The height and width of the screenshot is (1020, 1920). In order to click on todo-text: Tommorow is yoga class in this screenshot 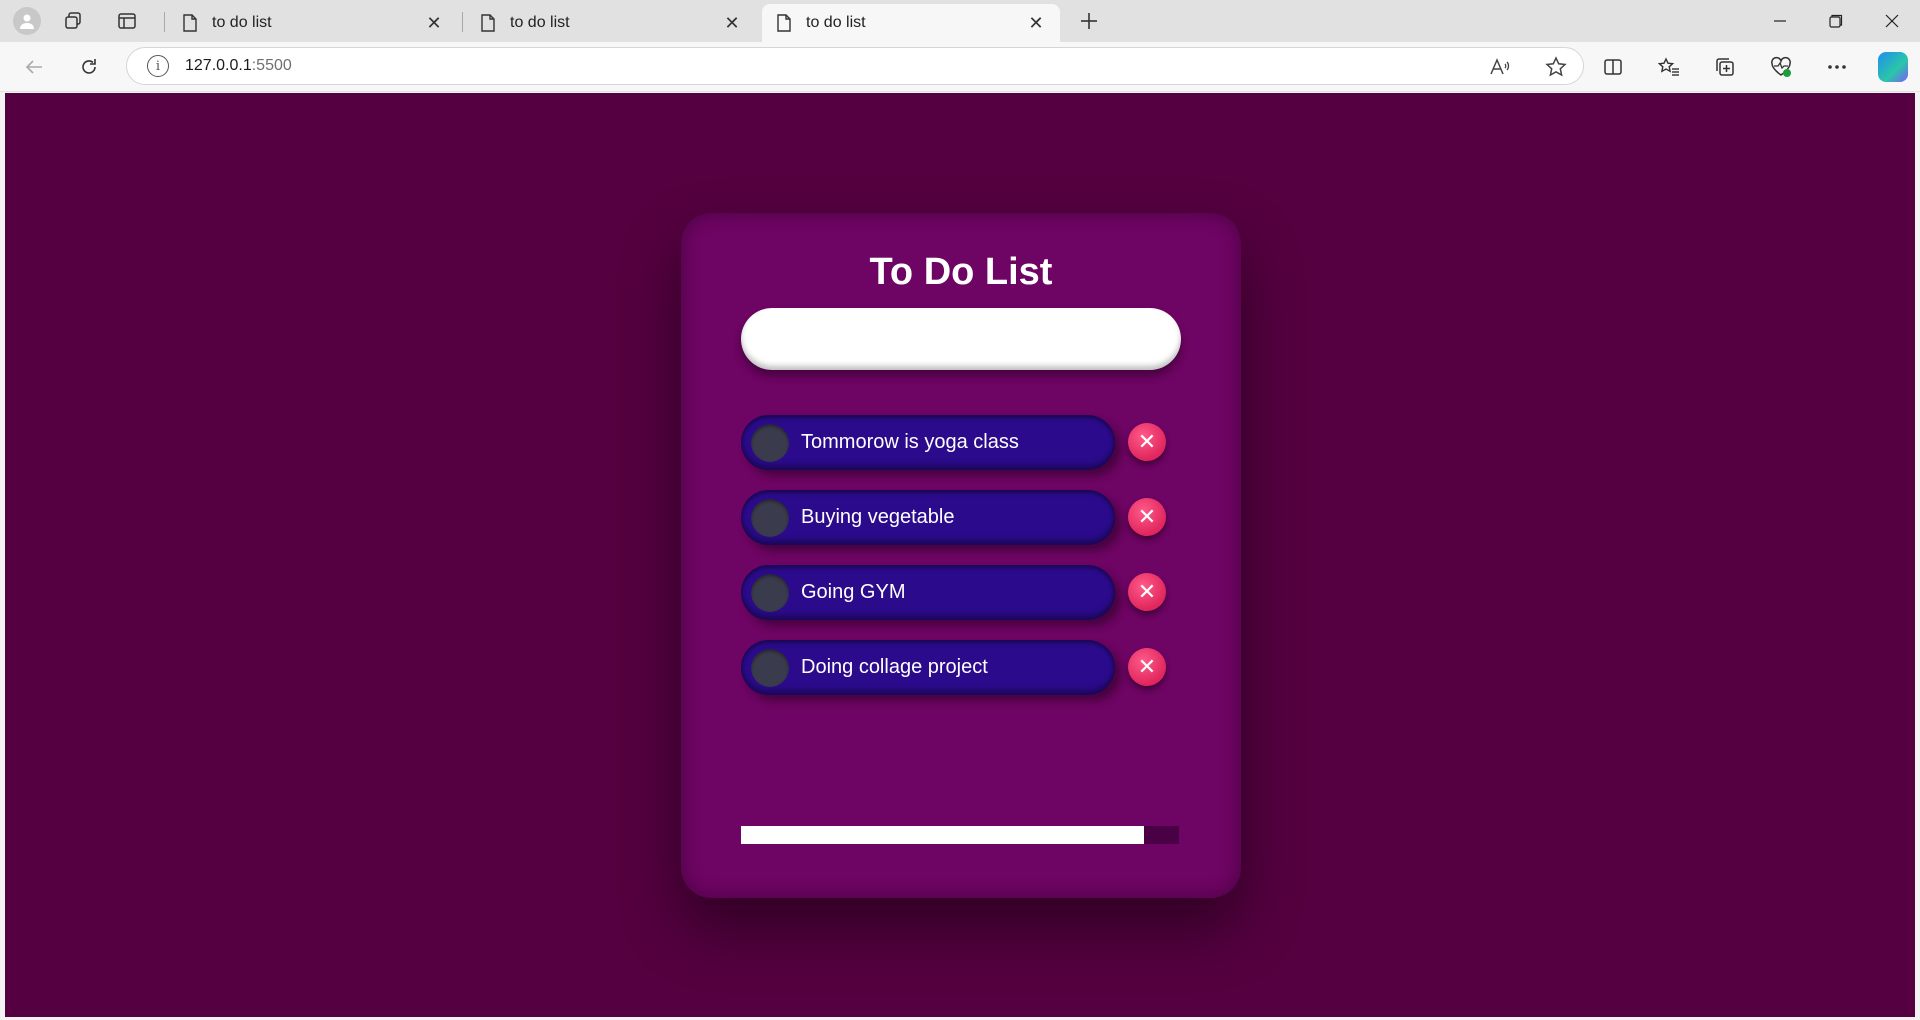, I will do `click(910, 442)`.